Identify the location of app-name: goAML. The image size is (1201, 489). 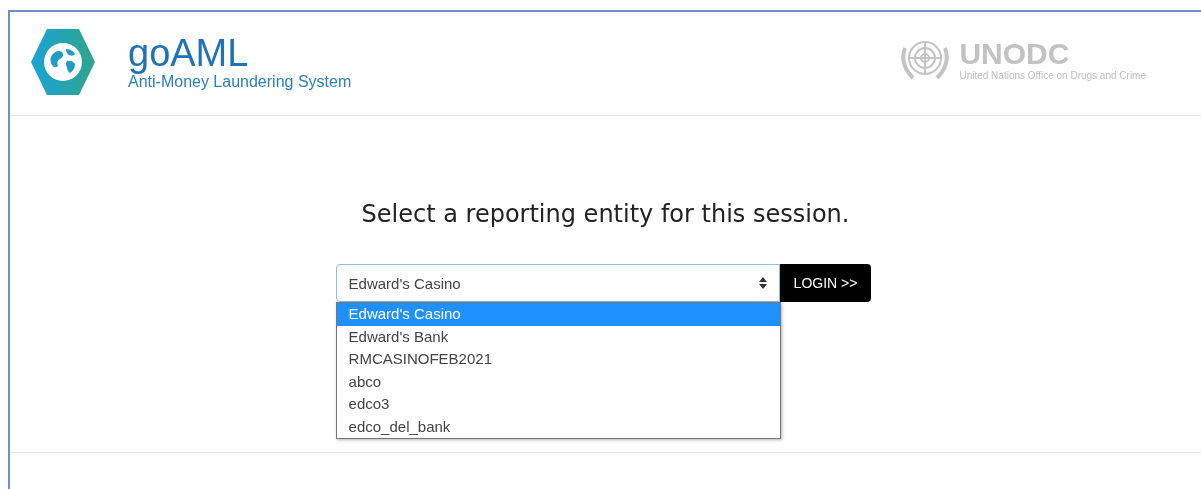
(189, 52).